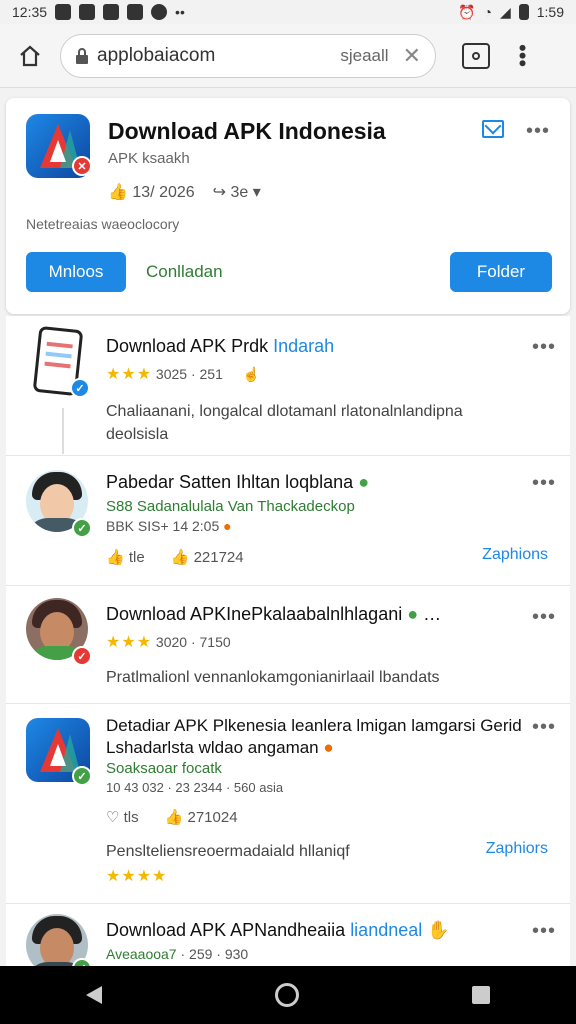 The width and height of the screenshot is (576, 1024). I want to click on hero-stats: 👍 13/ 2026 ↪ 3e ▾, so click(184, 192).